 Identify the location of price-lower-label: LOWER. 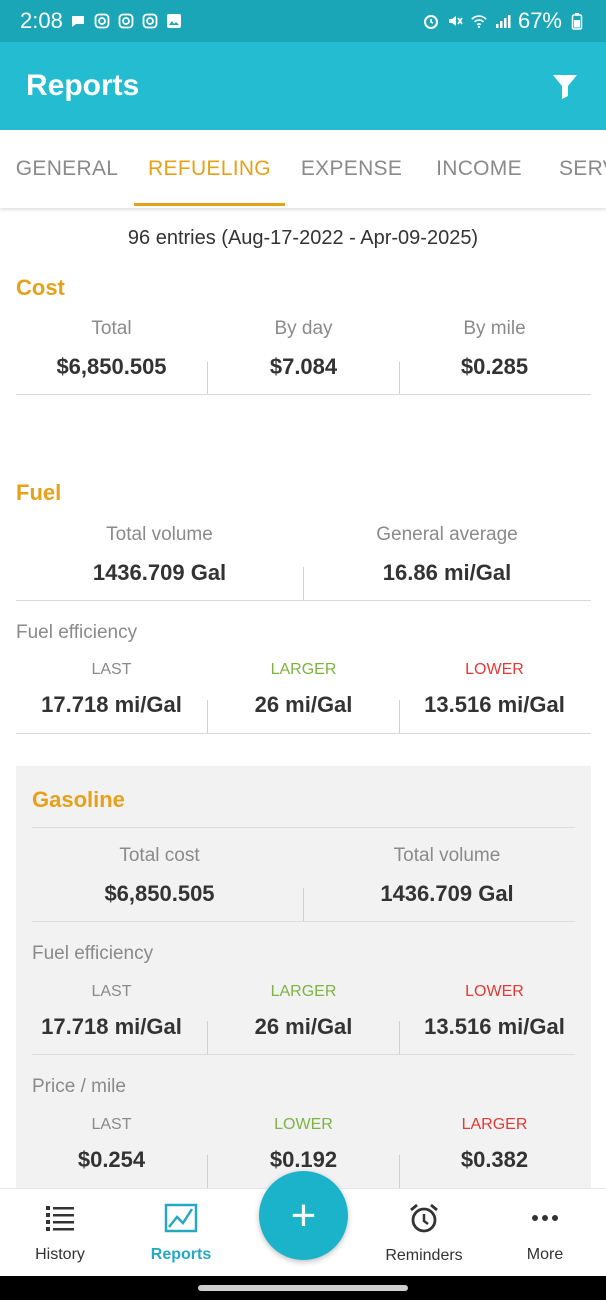
(303, 1124).